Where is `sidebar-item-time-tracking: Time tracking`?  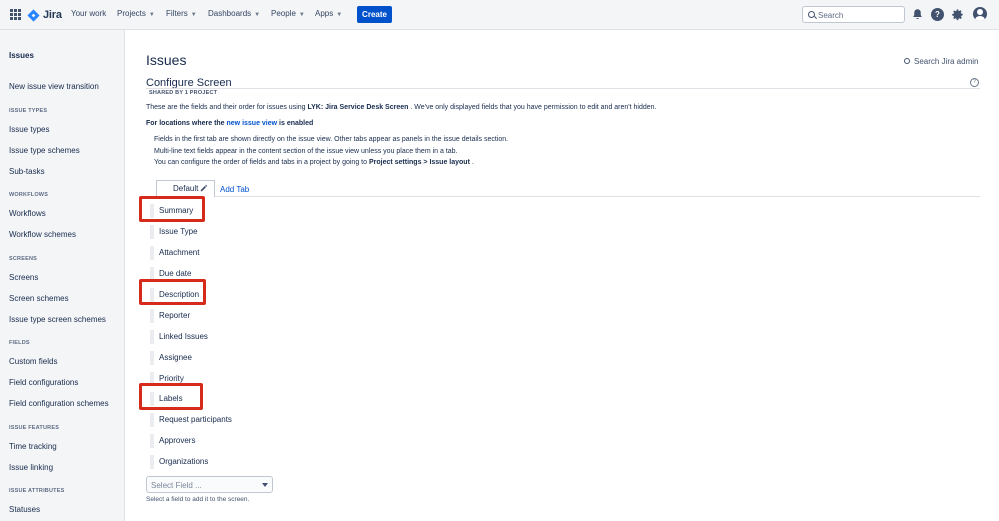
sidebar-item-time-tracking: Time tracking is located at coordinates (33, 446).